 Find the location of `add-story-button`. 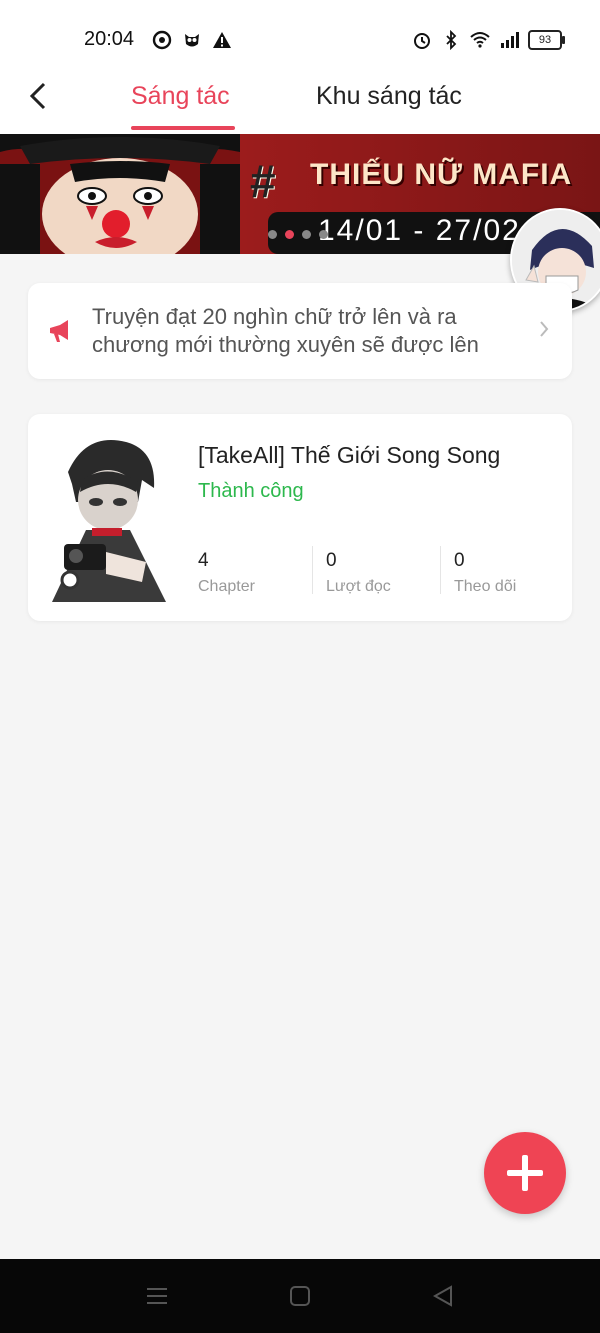

add-story-button is located at coordinates (525, 1173).